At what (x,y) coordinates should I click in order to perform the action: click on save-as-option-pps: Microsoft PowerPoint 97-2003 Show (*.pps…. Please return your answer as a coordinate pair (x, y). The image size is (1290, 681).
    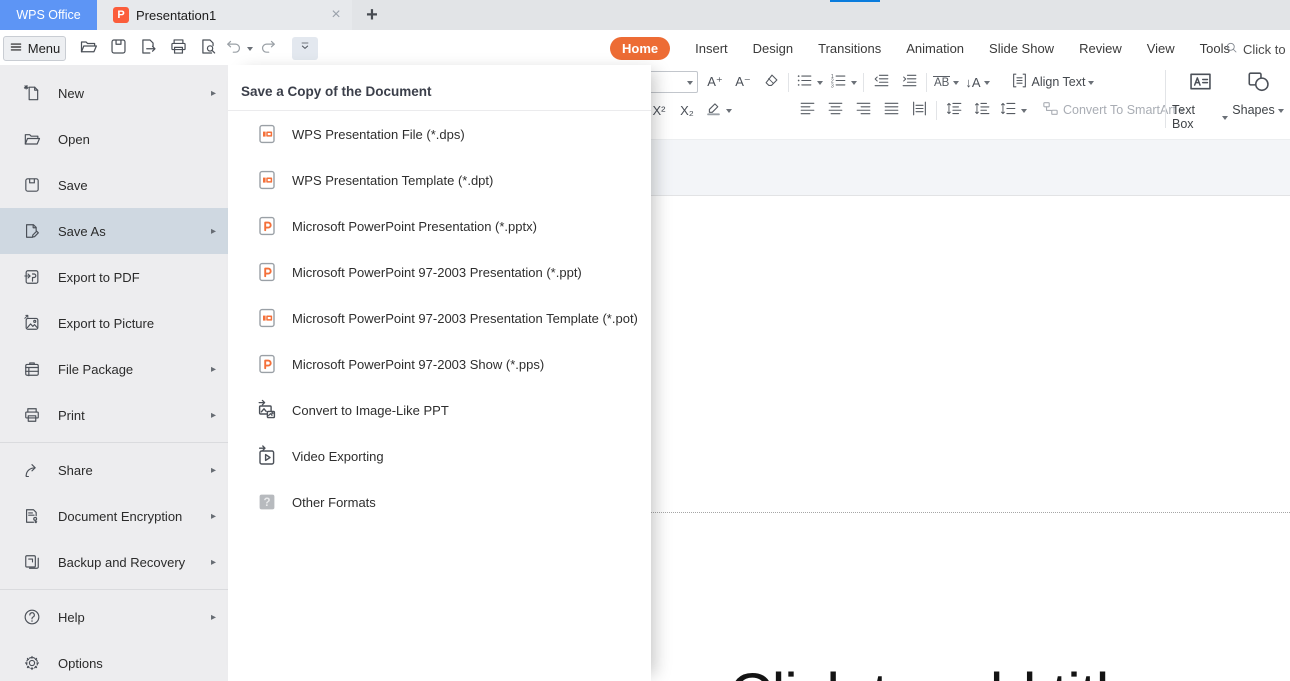
    Looking at the image, I should click on (439, 364).